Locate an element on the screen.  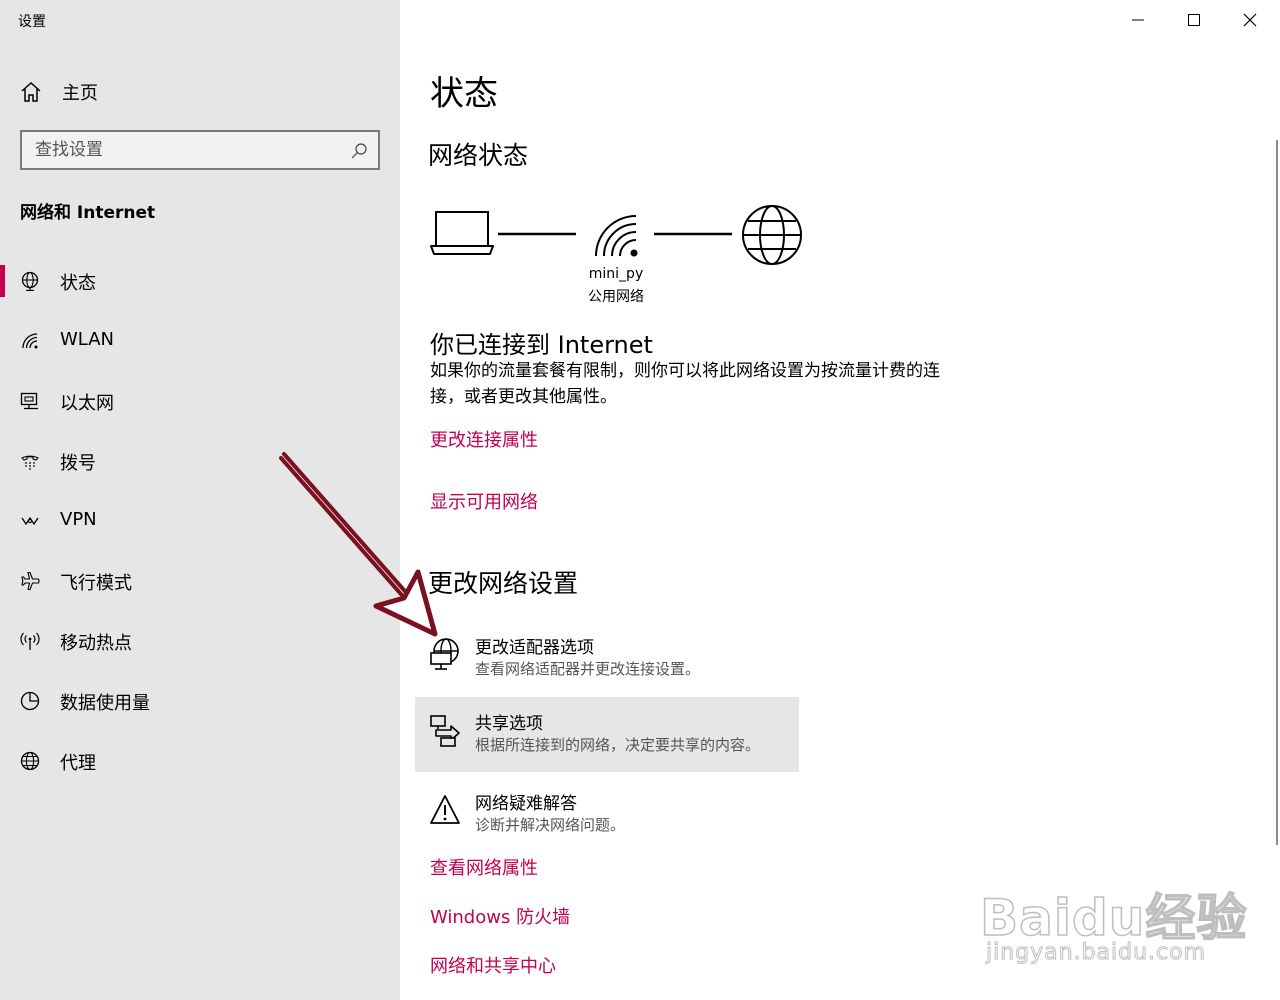
wifi-icon is located at coordinates (30, 341).